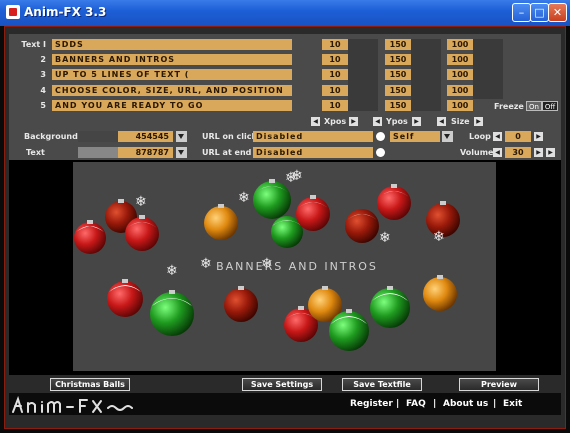 Image resolution: width=570 pixels, height=433 pixels. I want to click on url-click-input: Disabled, so click(313, 136).